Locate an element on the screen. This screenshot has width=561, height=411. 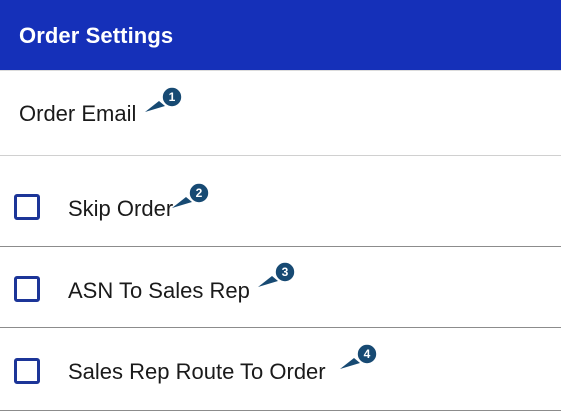
callout-number-2: 2 is located at coordinates (199, 193).